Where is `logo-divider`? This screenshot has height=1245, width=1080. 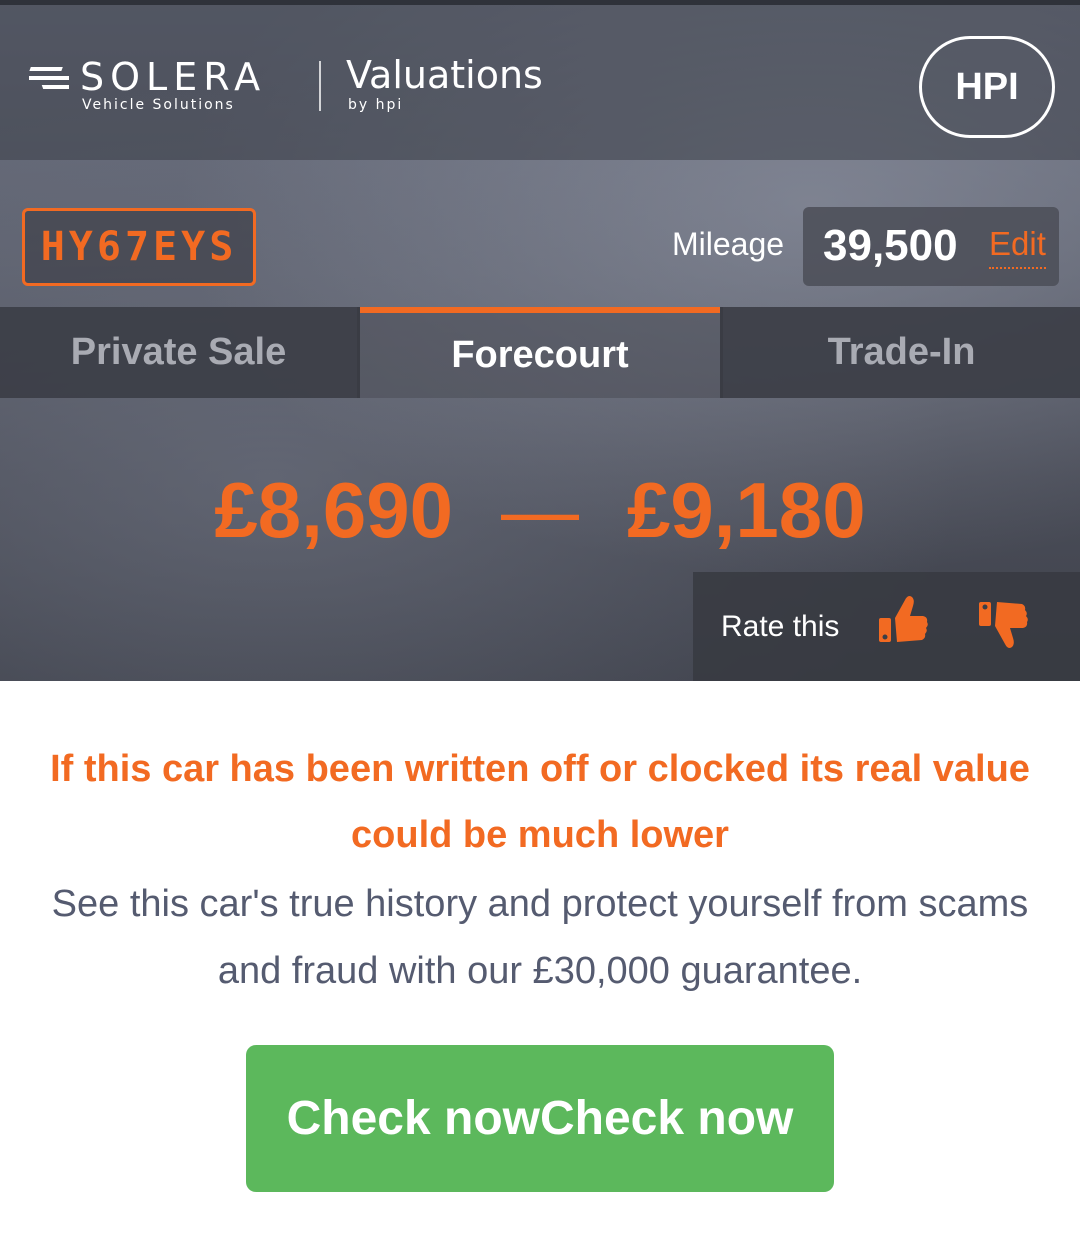 logo-divider is located at coordinates (320, 86).